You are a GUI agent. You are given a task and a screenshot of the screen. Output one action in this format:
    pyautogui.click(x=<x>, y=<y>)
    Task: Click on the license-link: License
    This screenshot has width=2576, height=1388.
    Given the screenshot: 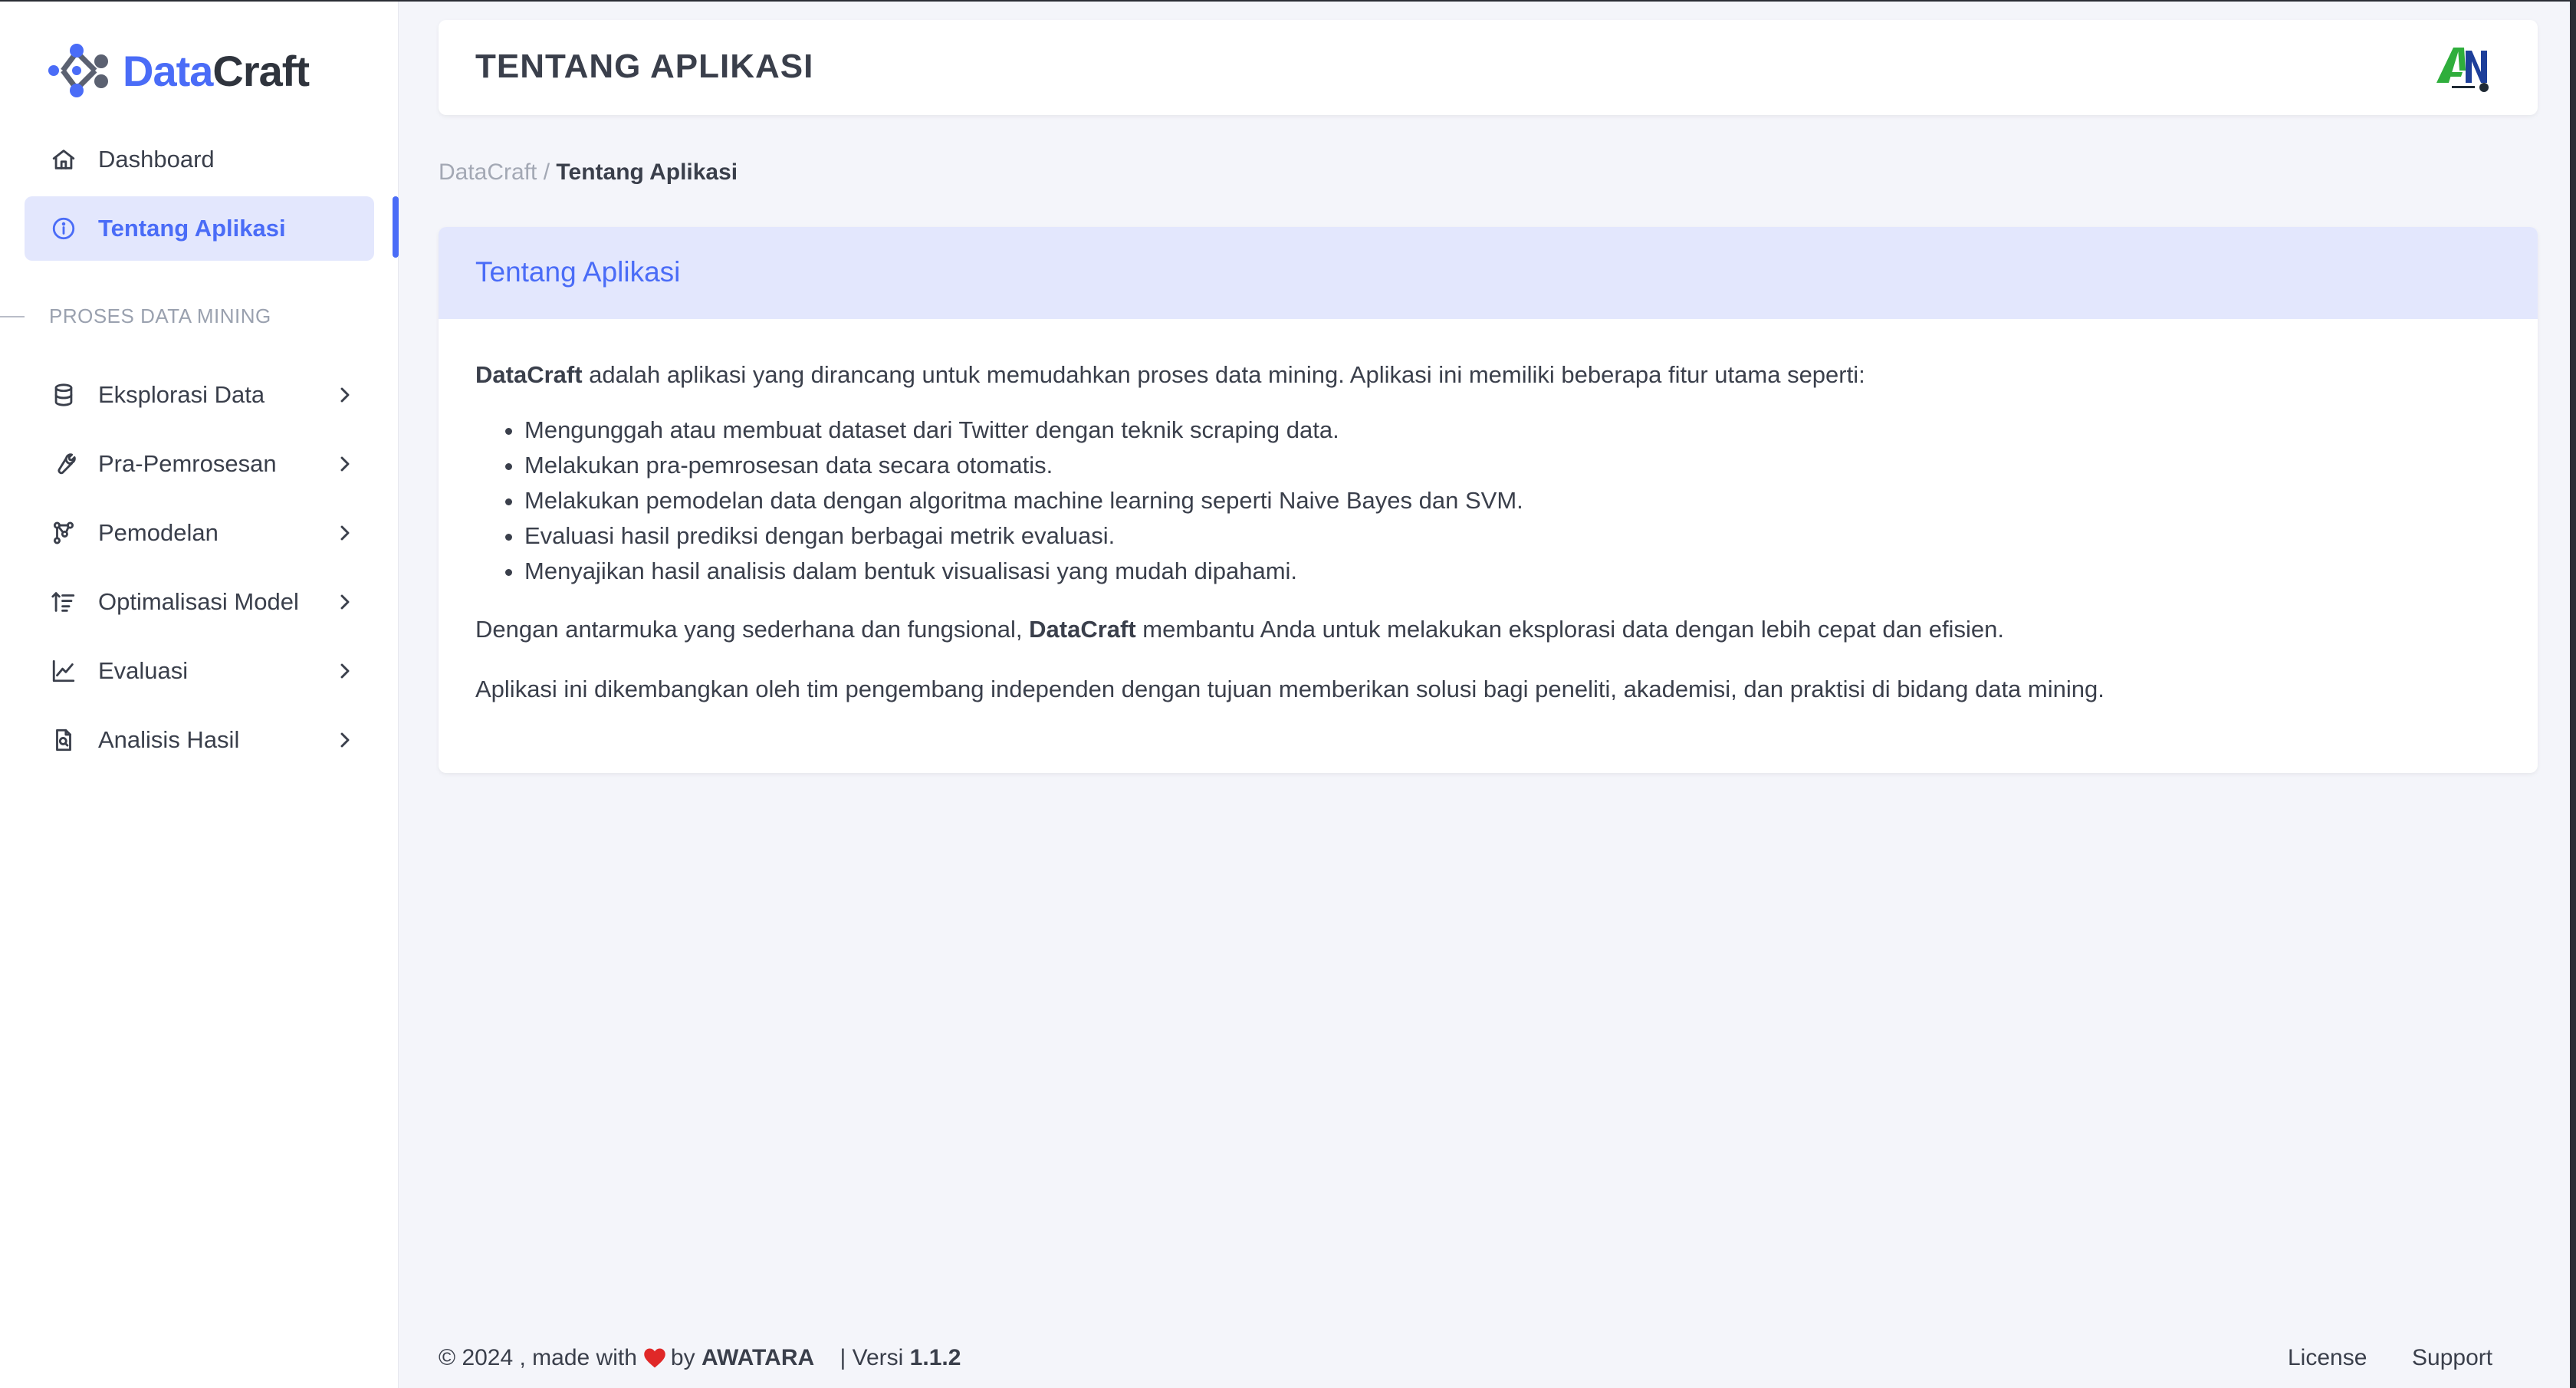 What is the action you would take?
    pyautogui.click(x=2328, y=1358)
    